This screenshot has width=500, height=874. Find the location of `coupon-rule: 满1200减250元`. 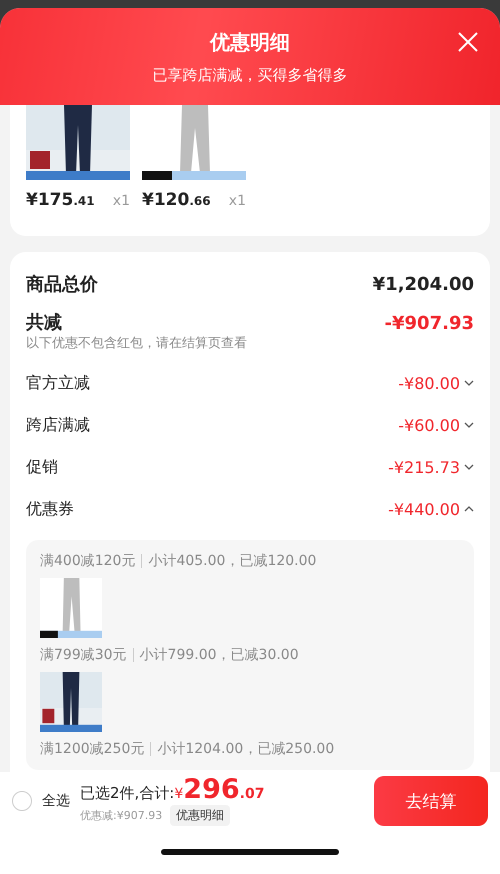

coupon-rule: 满1200减250元 is located at coordinates (92, 749).